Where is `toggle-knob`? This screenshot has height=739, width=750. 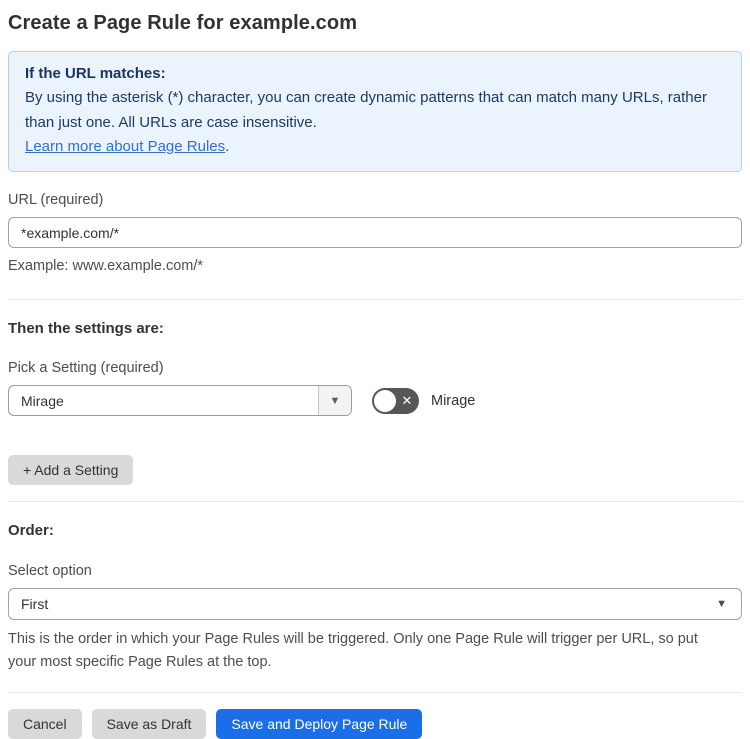 toggle-knob is located at coordinates (385, 400).